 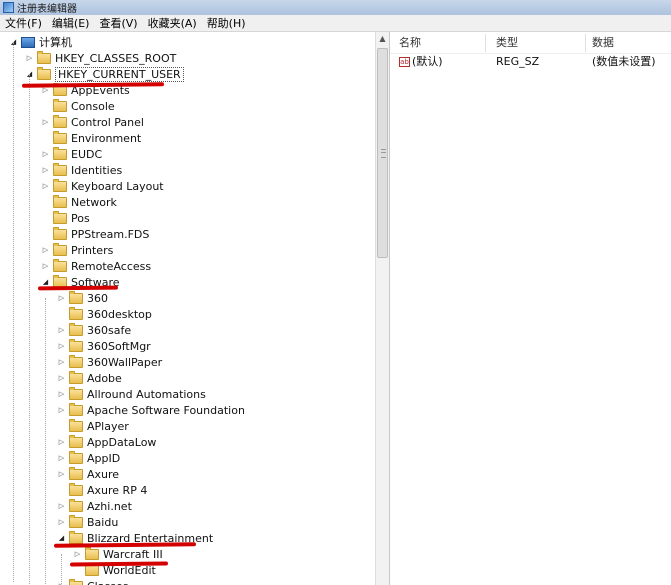 I want to click on tree-node-label: Keyboard Layout, so click(x=117, y=186).